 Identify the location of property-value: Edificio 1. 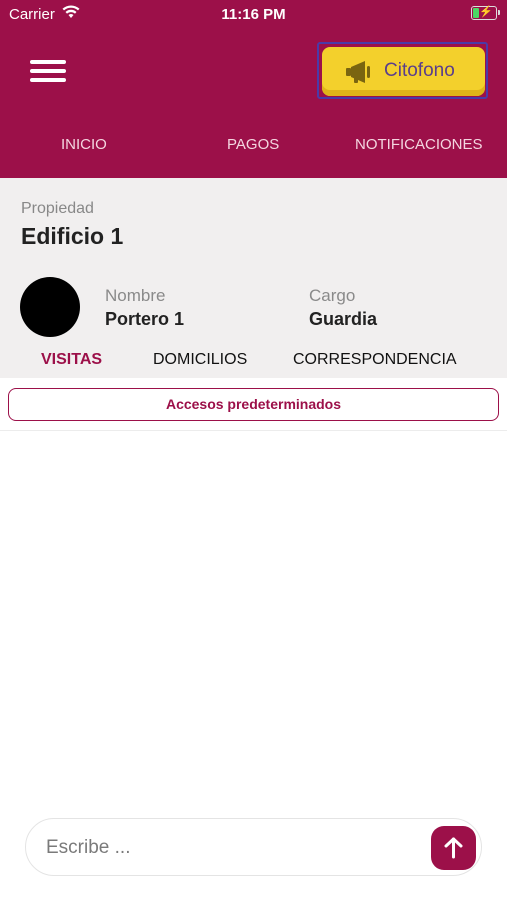
(72, 236).